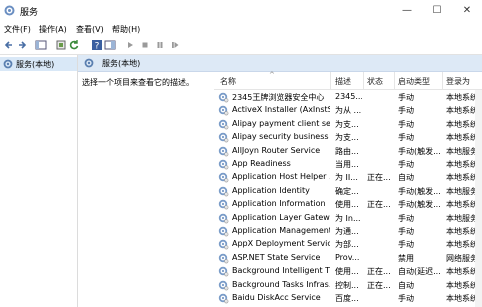  I want to click on table-row: Alipay security business s...为支...手动本地系统, so click(348, 137).